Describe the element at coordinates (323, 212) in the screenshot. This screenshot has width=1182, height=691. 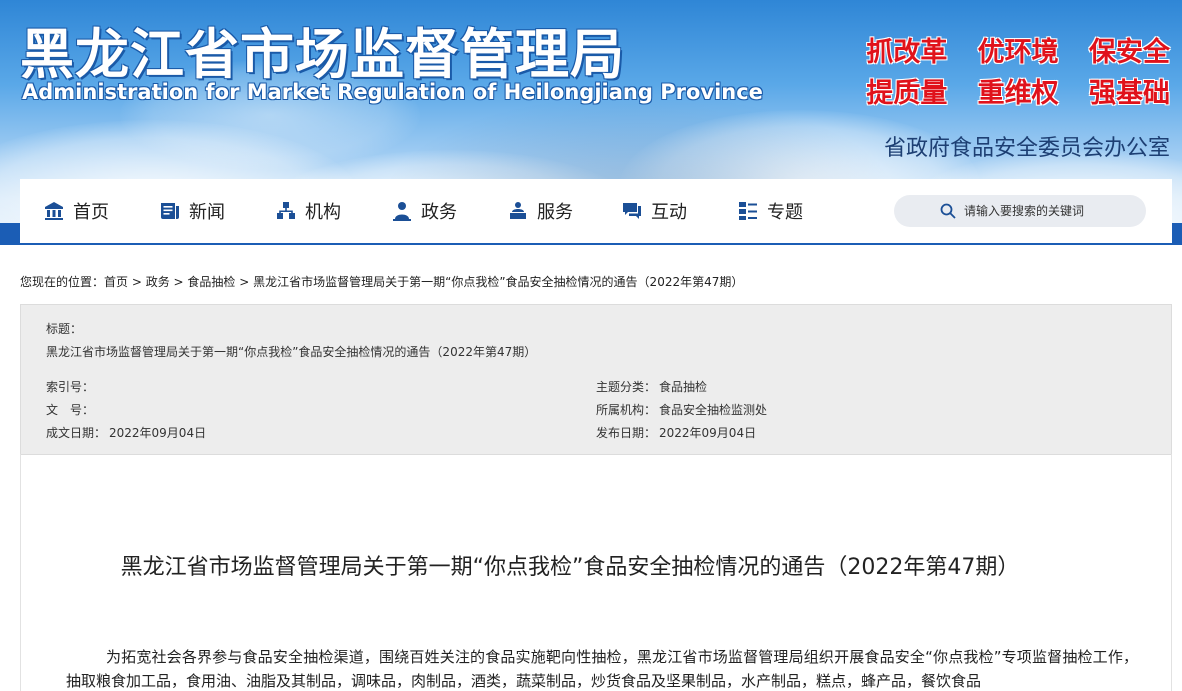
I see `nav-label: 机构` at that location.